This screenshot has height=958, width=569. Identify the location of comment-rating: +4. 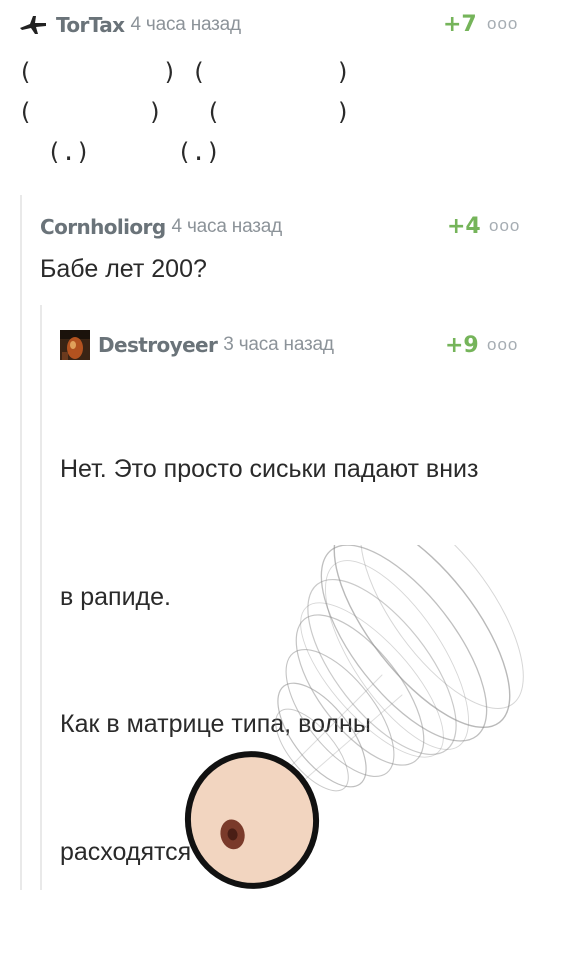
(464, 226).